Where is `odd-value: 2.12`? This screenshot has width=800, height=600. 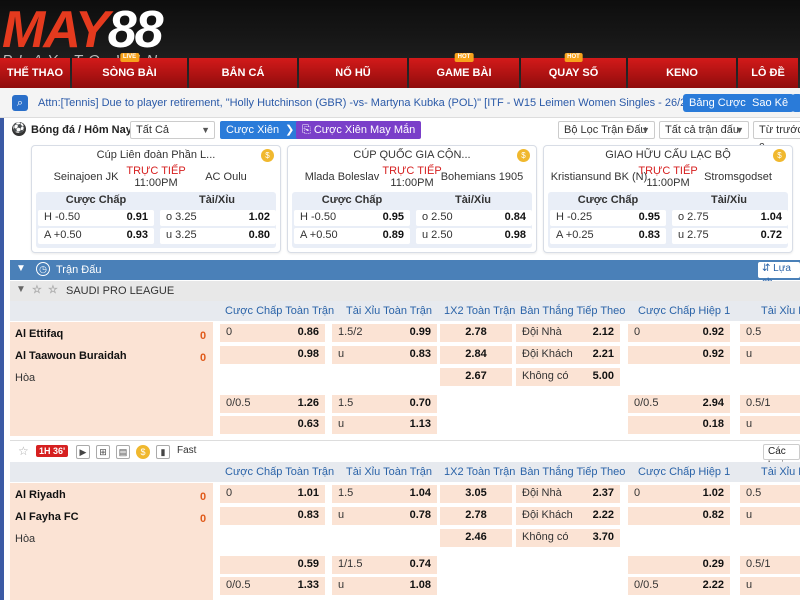 odd-value: 2.12 is located at coordinates (603, 332).